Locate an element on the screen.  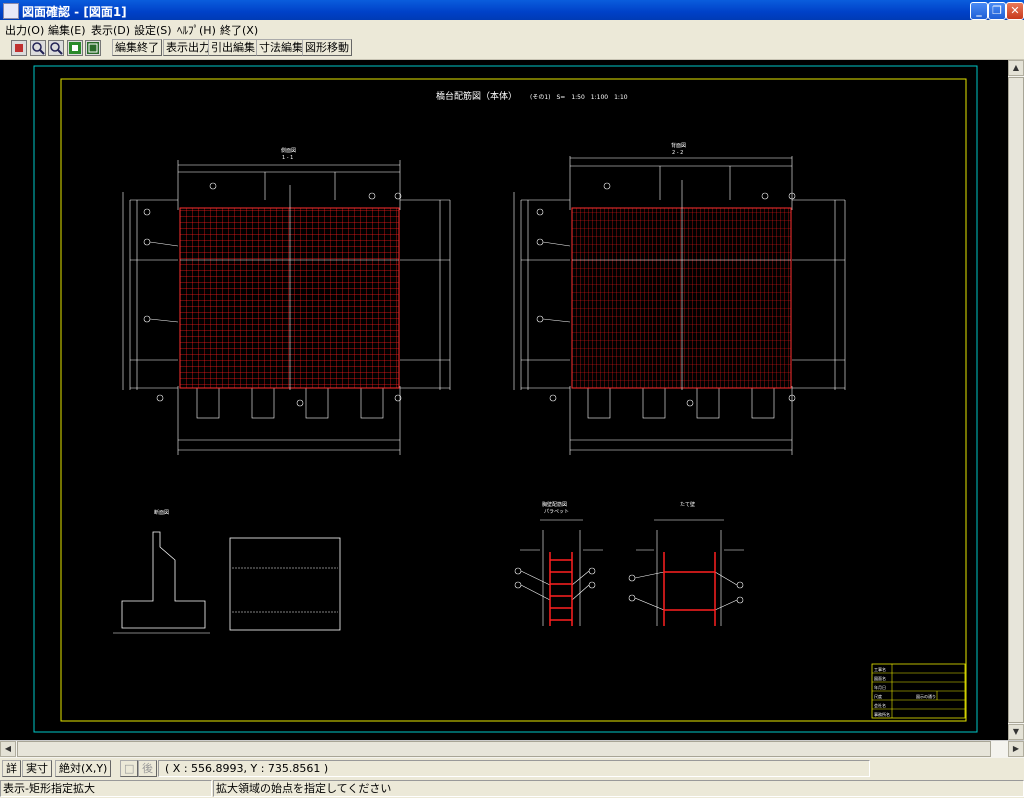
zoom-window-icon is located at coordinates (93, 48).